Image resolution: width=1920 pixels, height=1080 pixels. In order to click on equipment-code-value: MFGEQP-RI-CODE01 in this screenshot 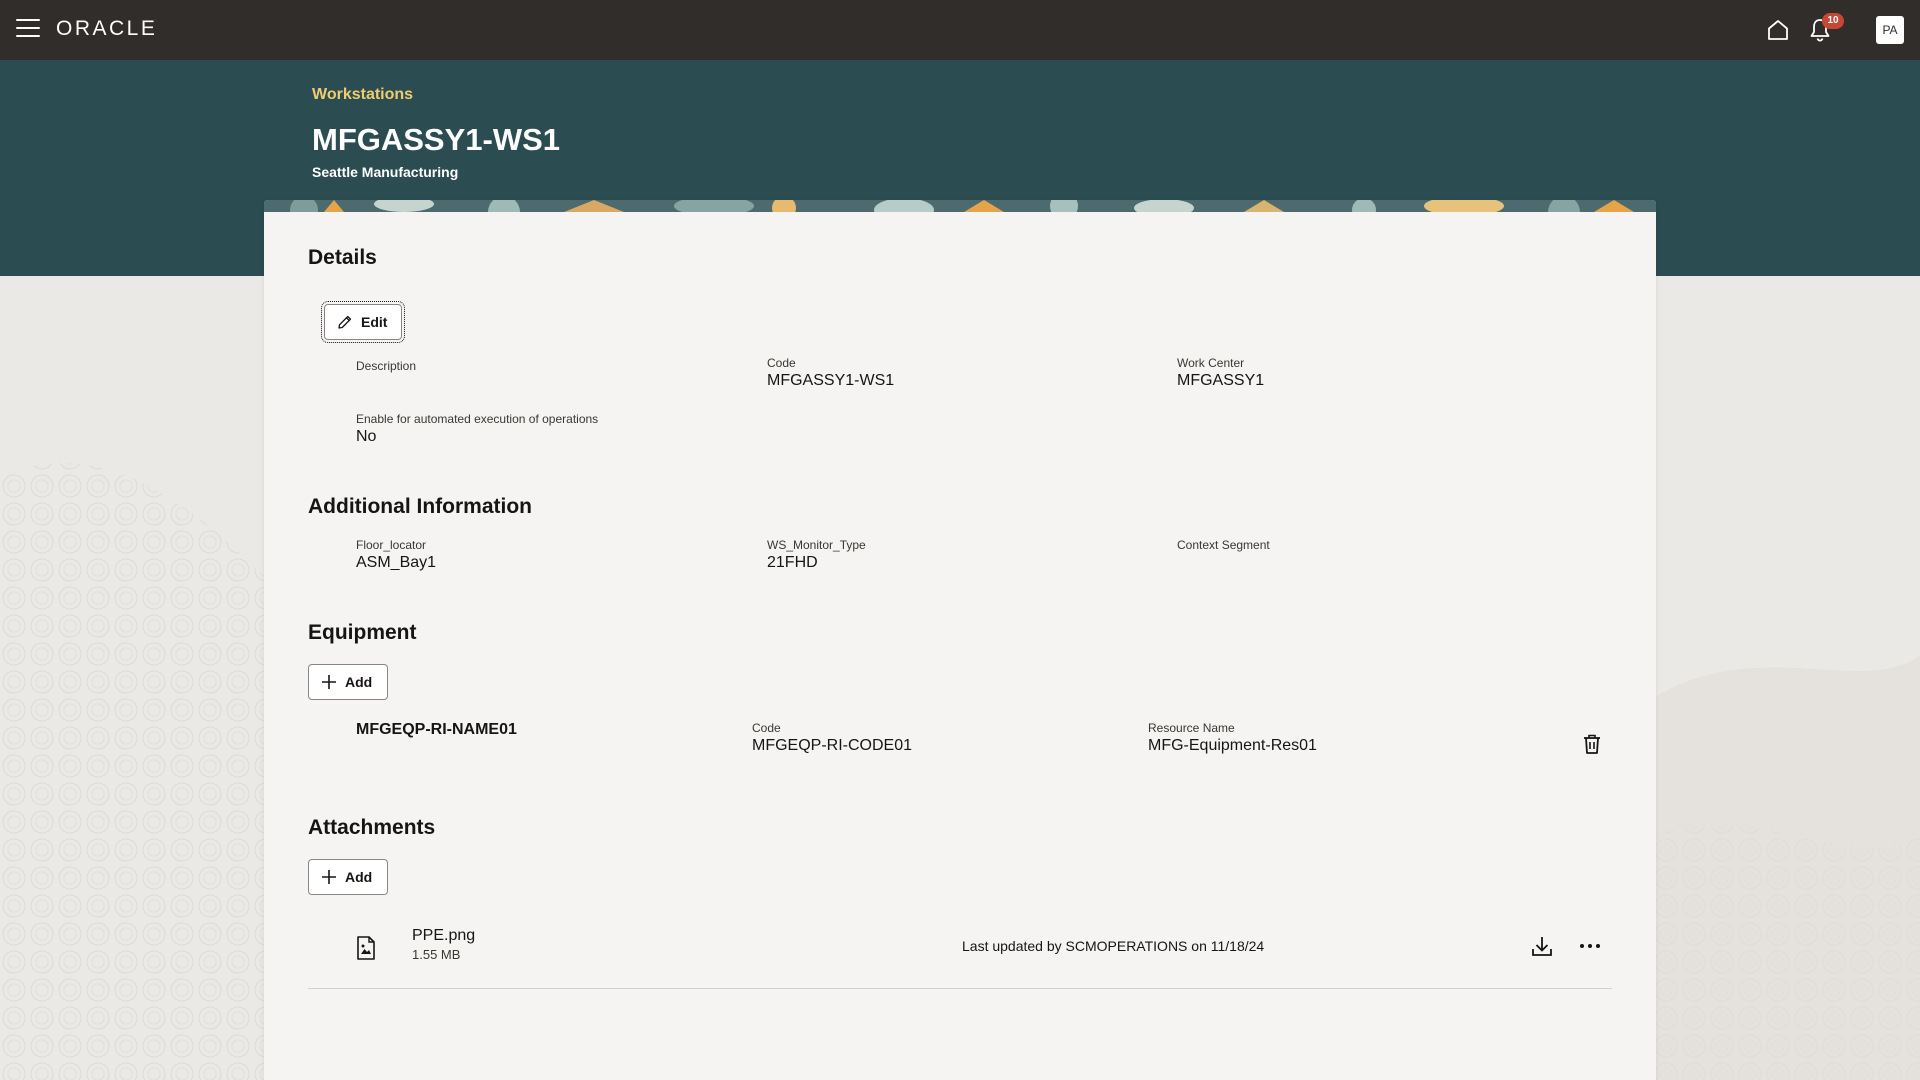, I will do `click(832, 745)`.